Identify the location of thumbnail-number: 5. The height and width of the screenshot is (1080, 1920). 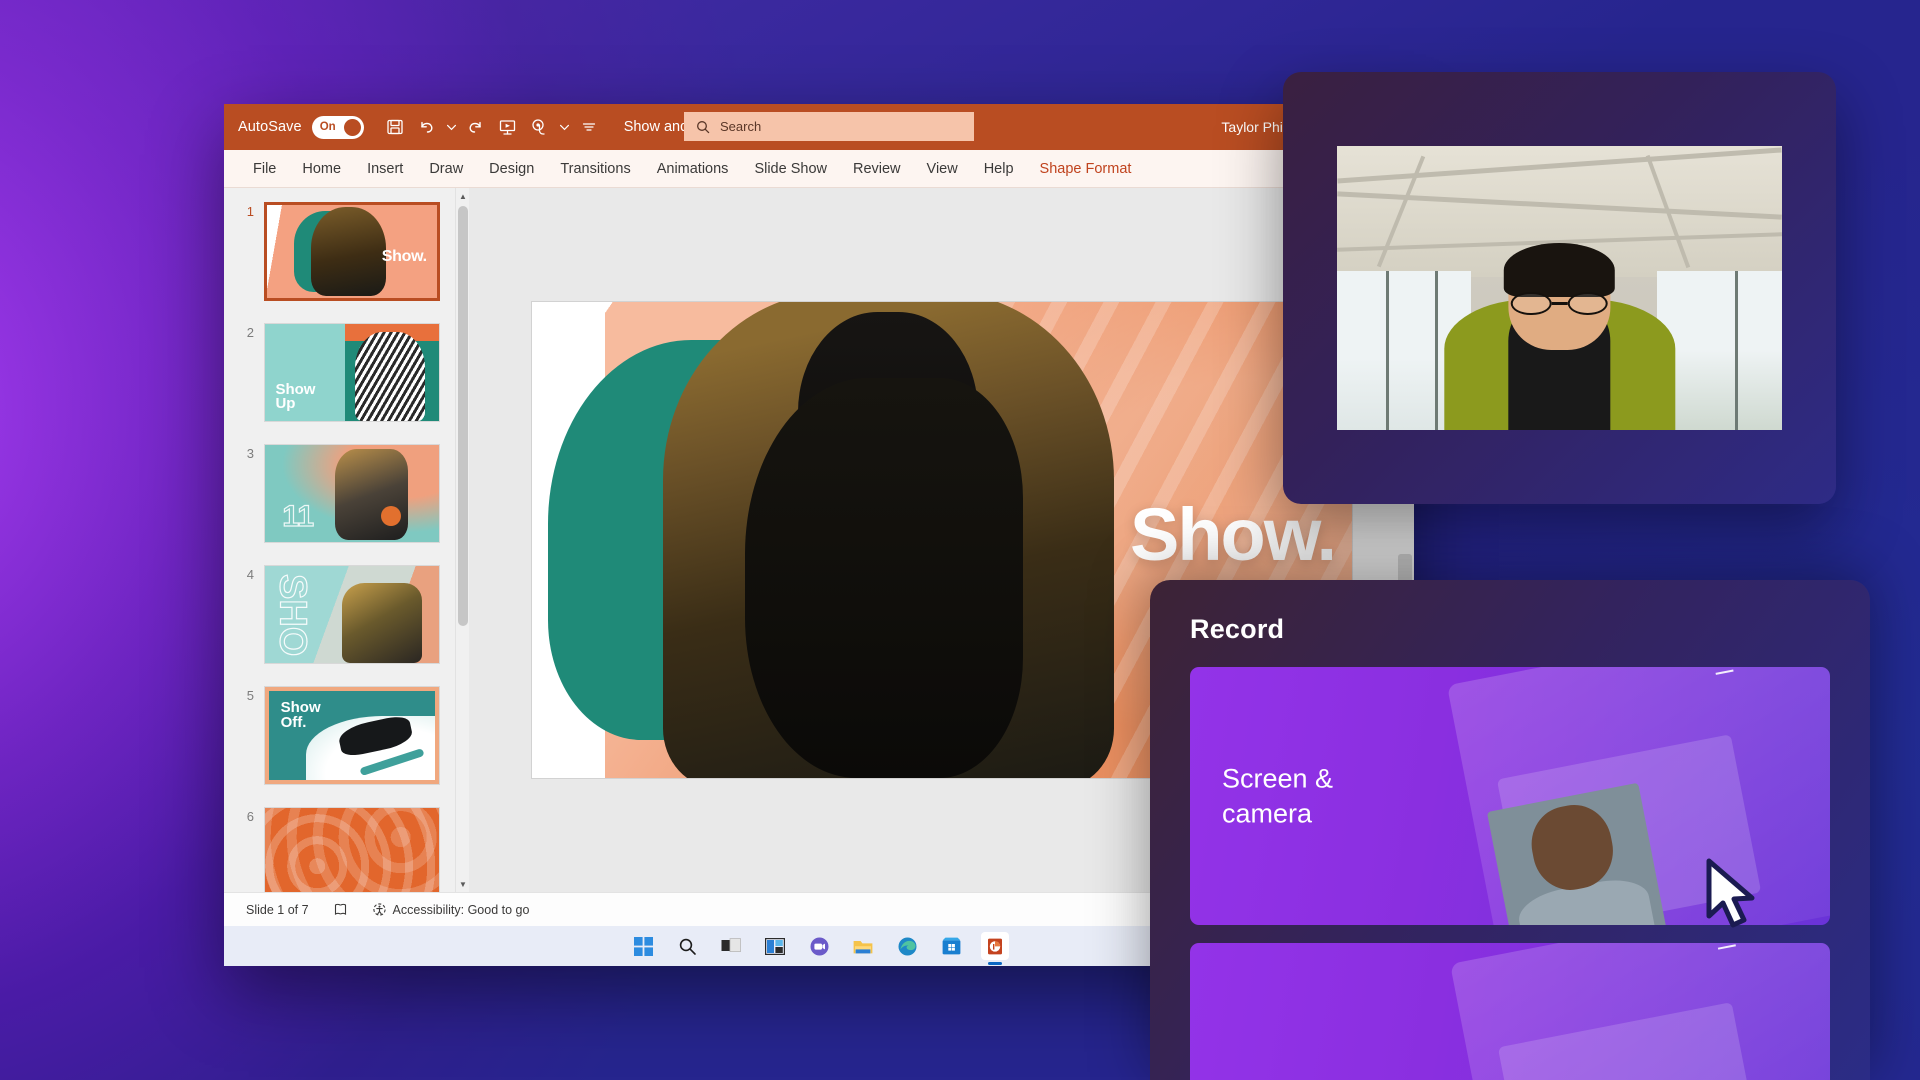
(250, 695).